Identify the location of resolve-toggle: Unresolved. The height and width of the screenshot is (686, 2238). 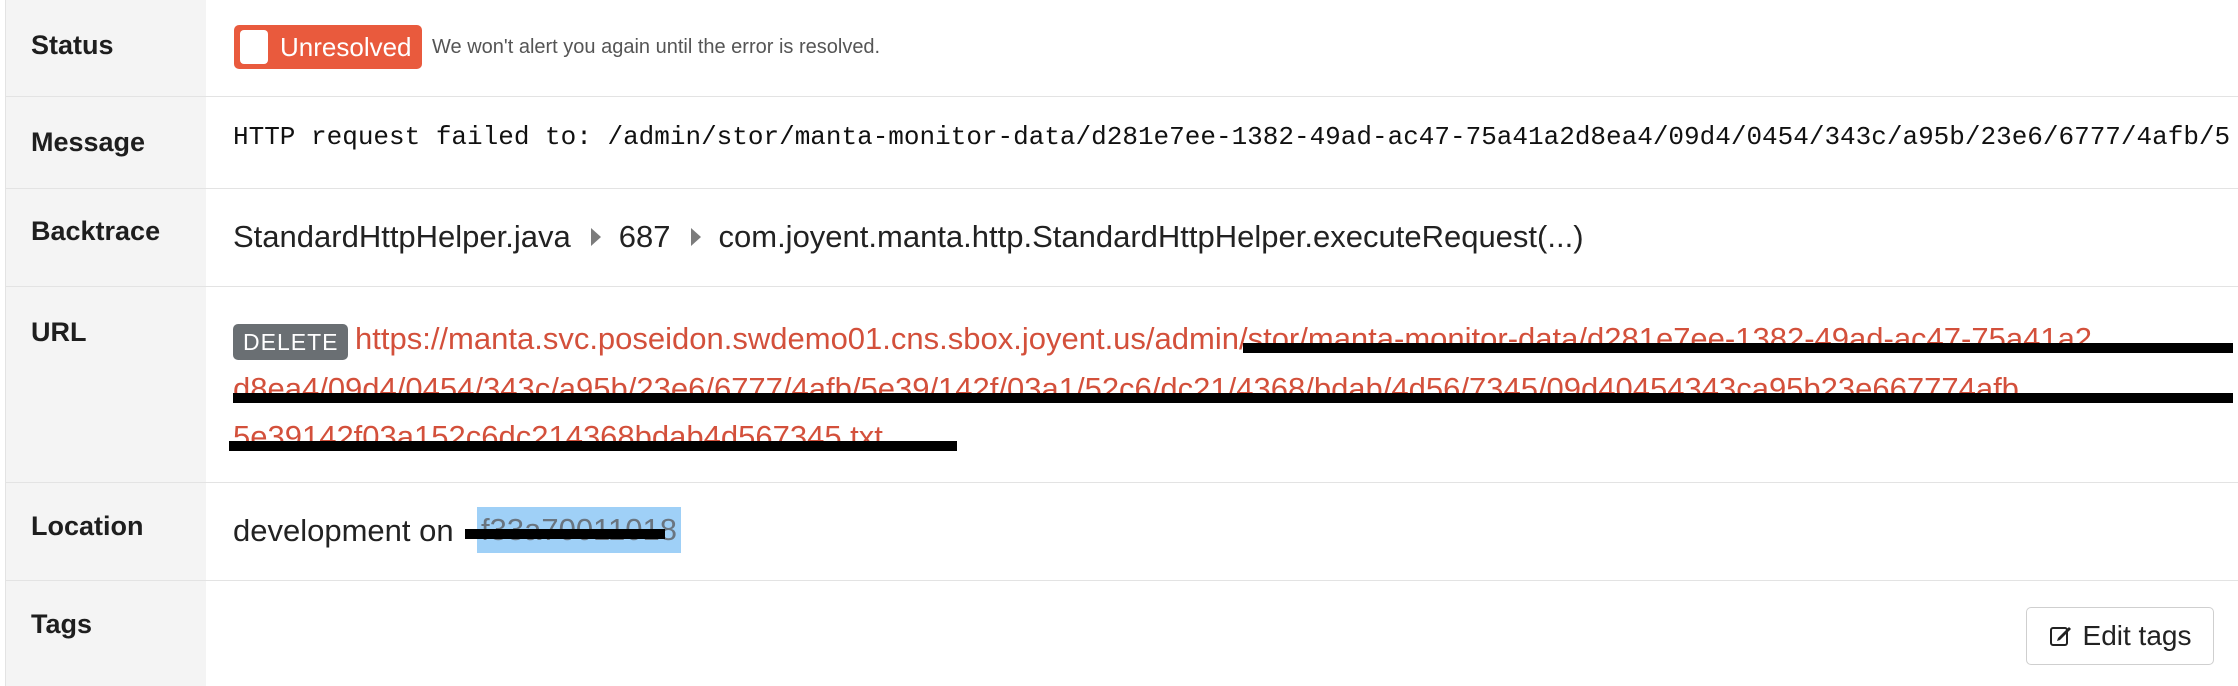
(328, 47).